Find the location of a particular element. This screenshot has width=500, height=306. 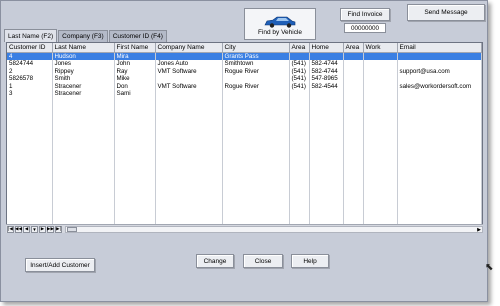

tab-customer-id: Customer ID (F4) is located at coordinates (137, 36).